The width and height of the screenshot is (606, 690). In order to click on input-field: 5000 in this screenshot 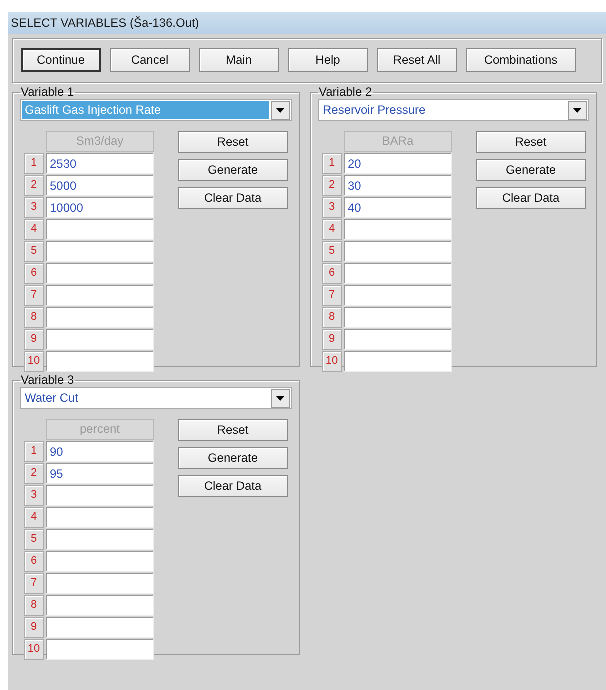, I will do `click(100, 185)`.